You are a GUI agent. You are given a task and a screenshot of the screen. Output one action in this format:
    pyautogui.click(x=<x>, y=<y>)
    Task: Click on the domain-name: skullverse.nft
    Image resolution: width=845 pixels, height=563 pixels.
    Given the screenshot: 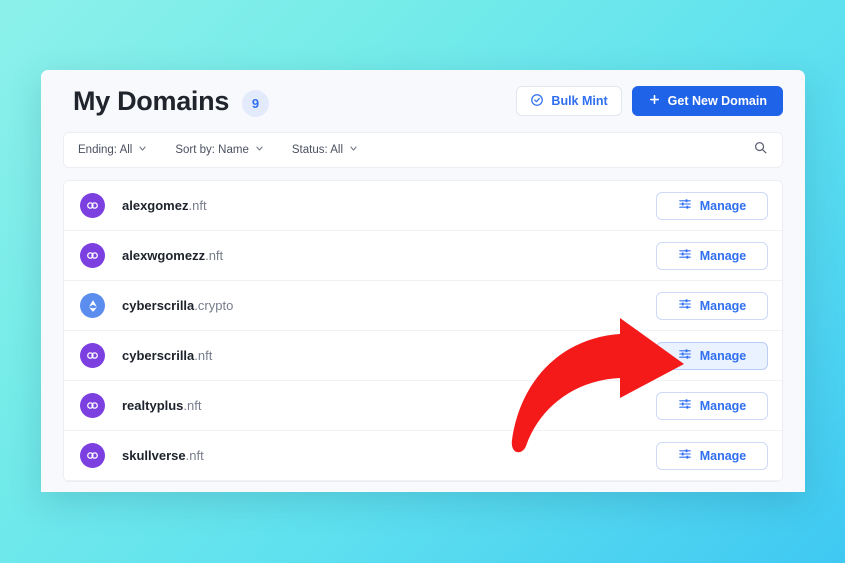 What is the action you would take?
    pyautogui.click(x=163, y=455)
    